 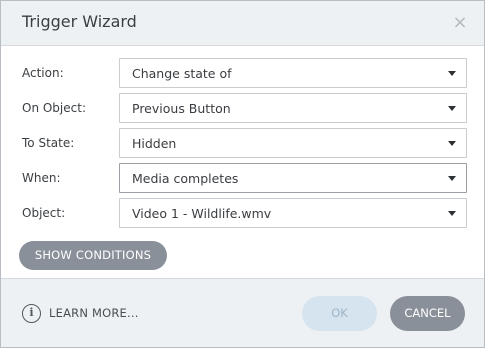 What do you see at coordinates (202, 213) in the screenshot?
I see `object-value: Video 1 - Wildlife.wmv` at bounding box center [202, 213].